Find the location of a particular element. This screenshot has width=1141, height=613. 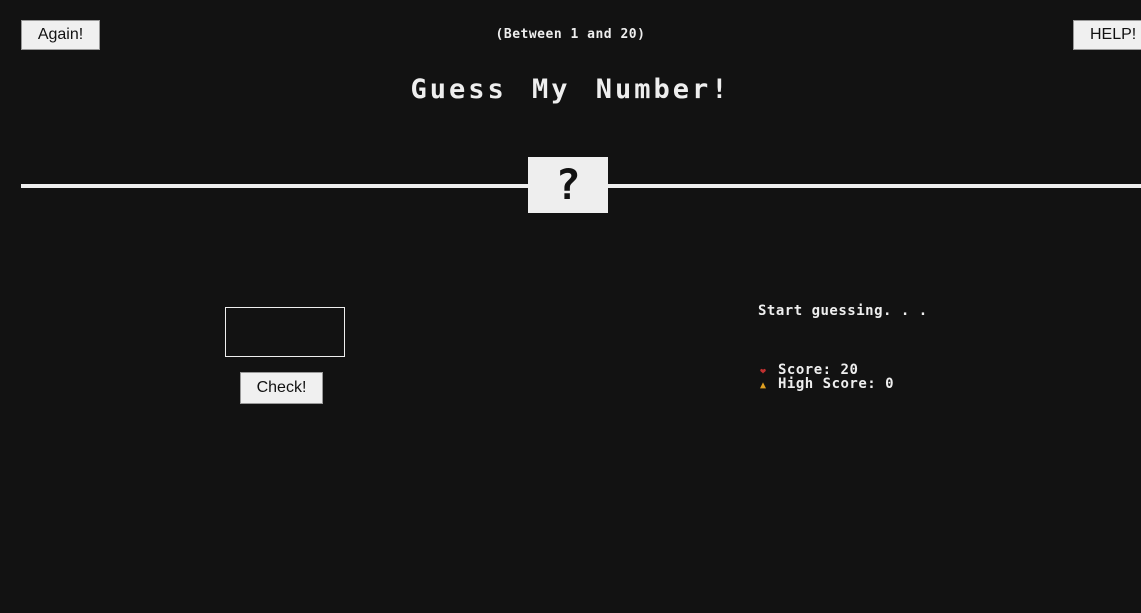

secret-number-box: ? is located at coordinates (568, 185).